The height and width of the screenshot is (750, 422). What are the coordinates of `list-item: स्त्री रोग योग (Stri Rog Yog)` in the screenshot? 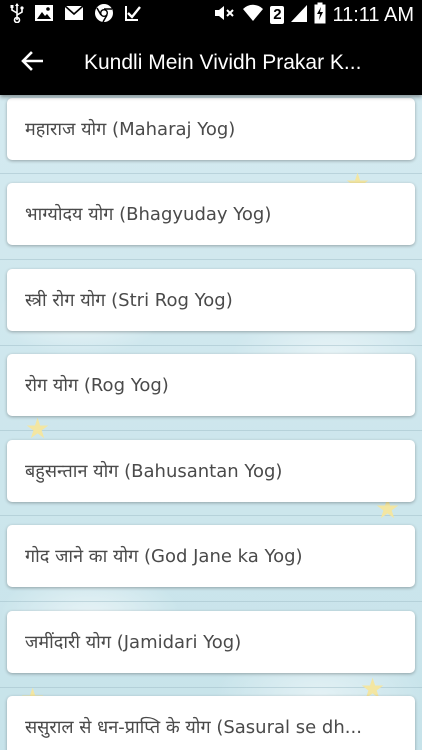 It's located at (211, 300).